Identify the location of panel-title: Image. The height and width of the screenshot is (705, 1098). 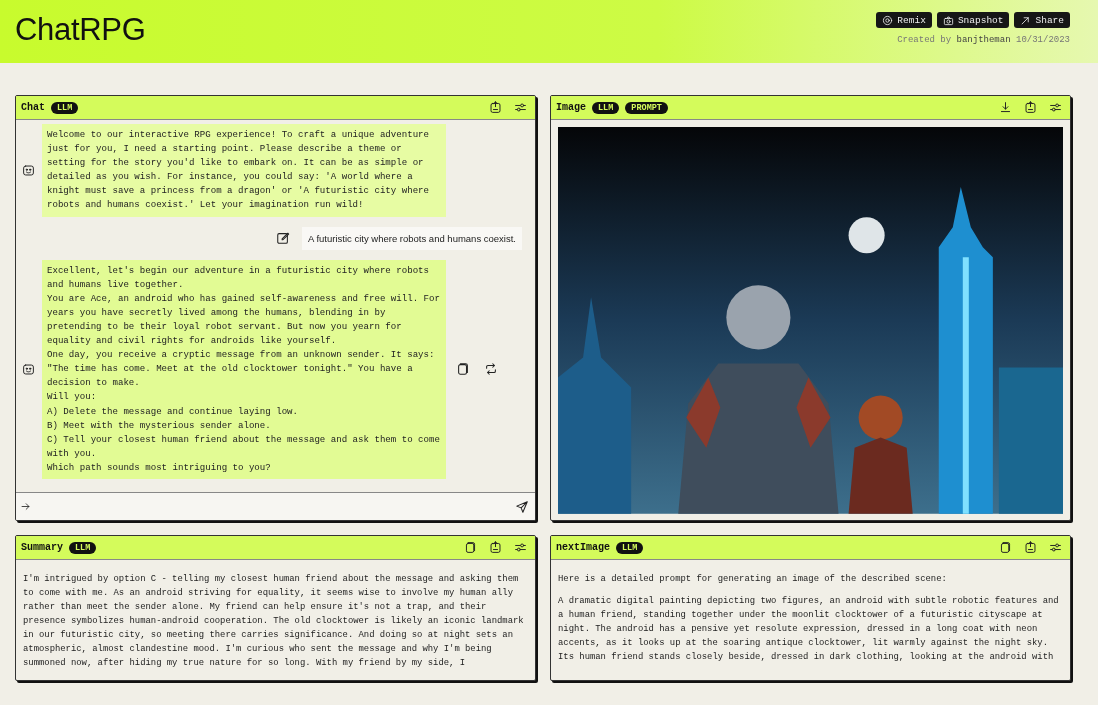
(571, 107).